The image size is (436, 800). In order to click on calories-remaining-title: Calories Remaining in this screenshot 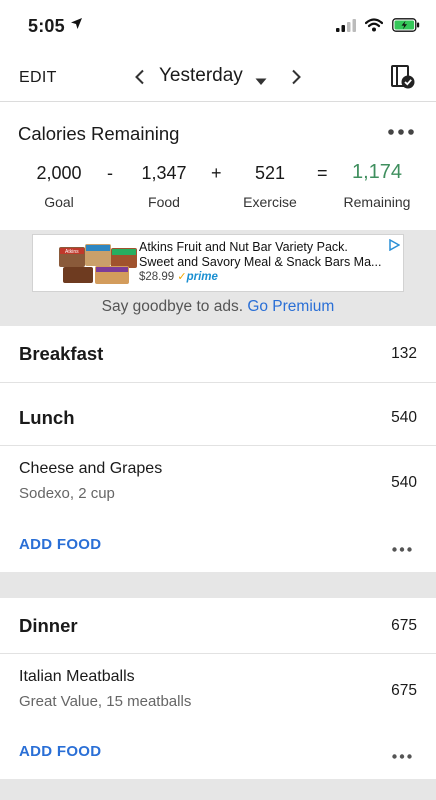, I will do `click(99, 133)`.